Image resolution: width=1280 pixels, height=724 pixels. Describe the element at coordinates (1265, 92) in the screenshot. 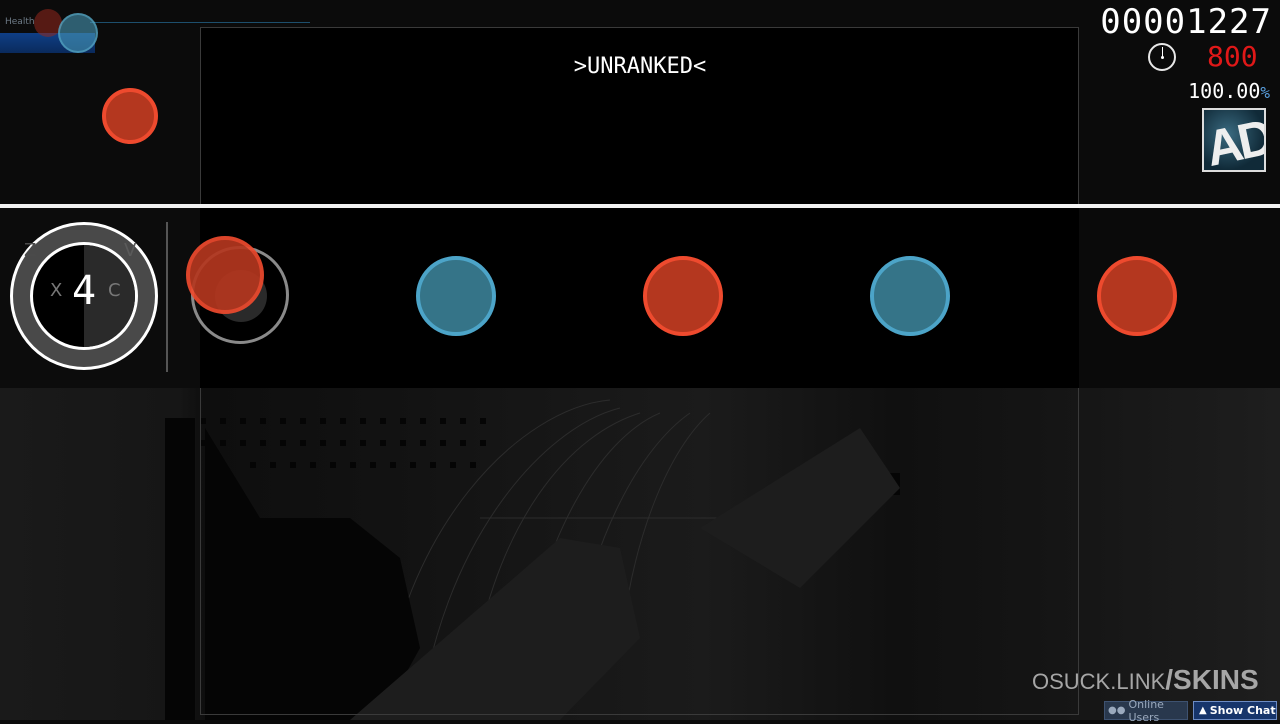

I see `percent-symbol: %` at that location.